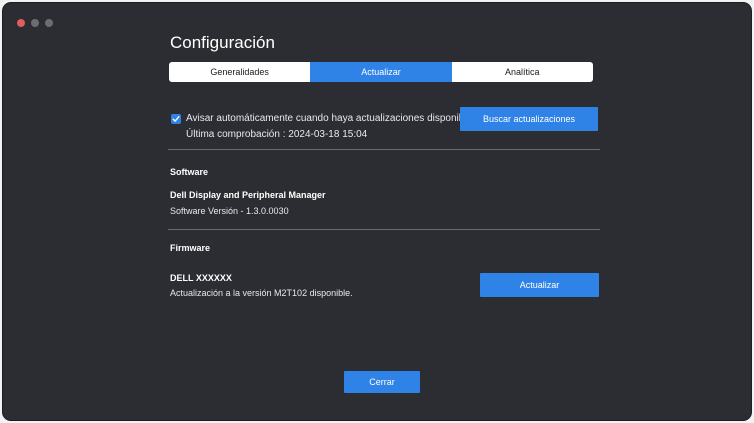 Image resolution: width=754 pixels, height=423 pixels. Describe the element at coordinates (529, 119) in the screenshot. I see `search-updates-button: Buscar actualizaciones` at that location.